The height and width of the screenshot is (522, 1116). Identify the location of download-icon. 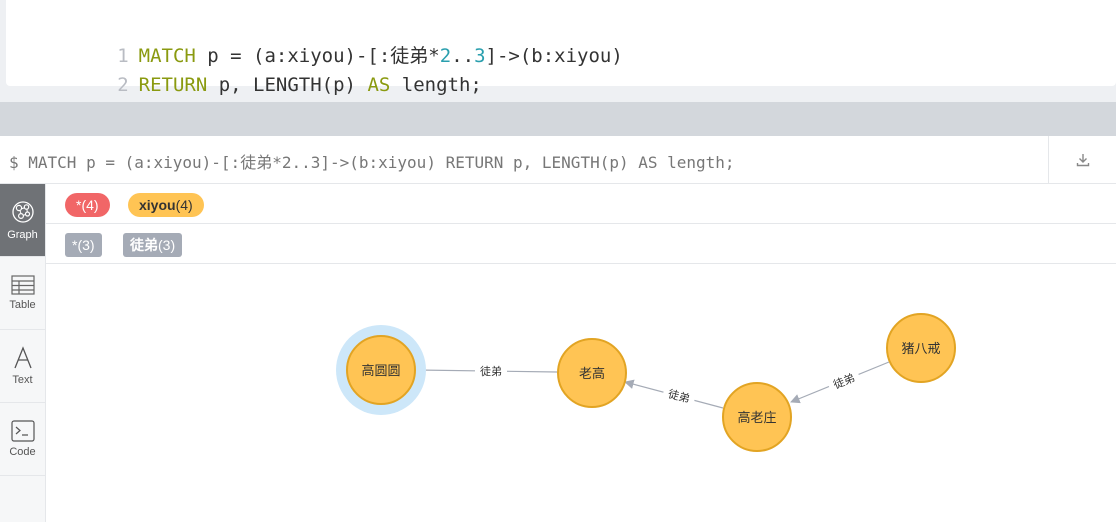
(1082, 160).